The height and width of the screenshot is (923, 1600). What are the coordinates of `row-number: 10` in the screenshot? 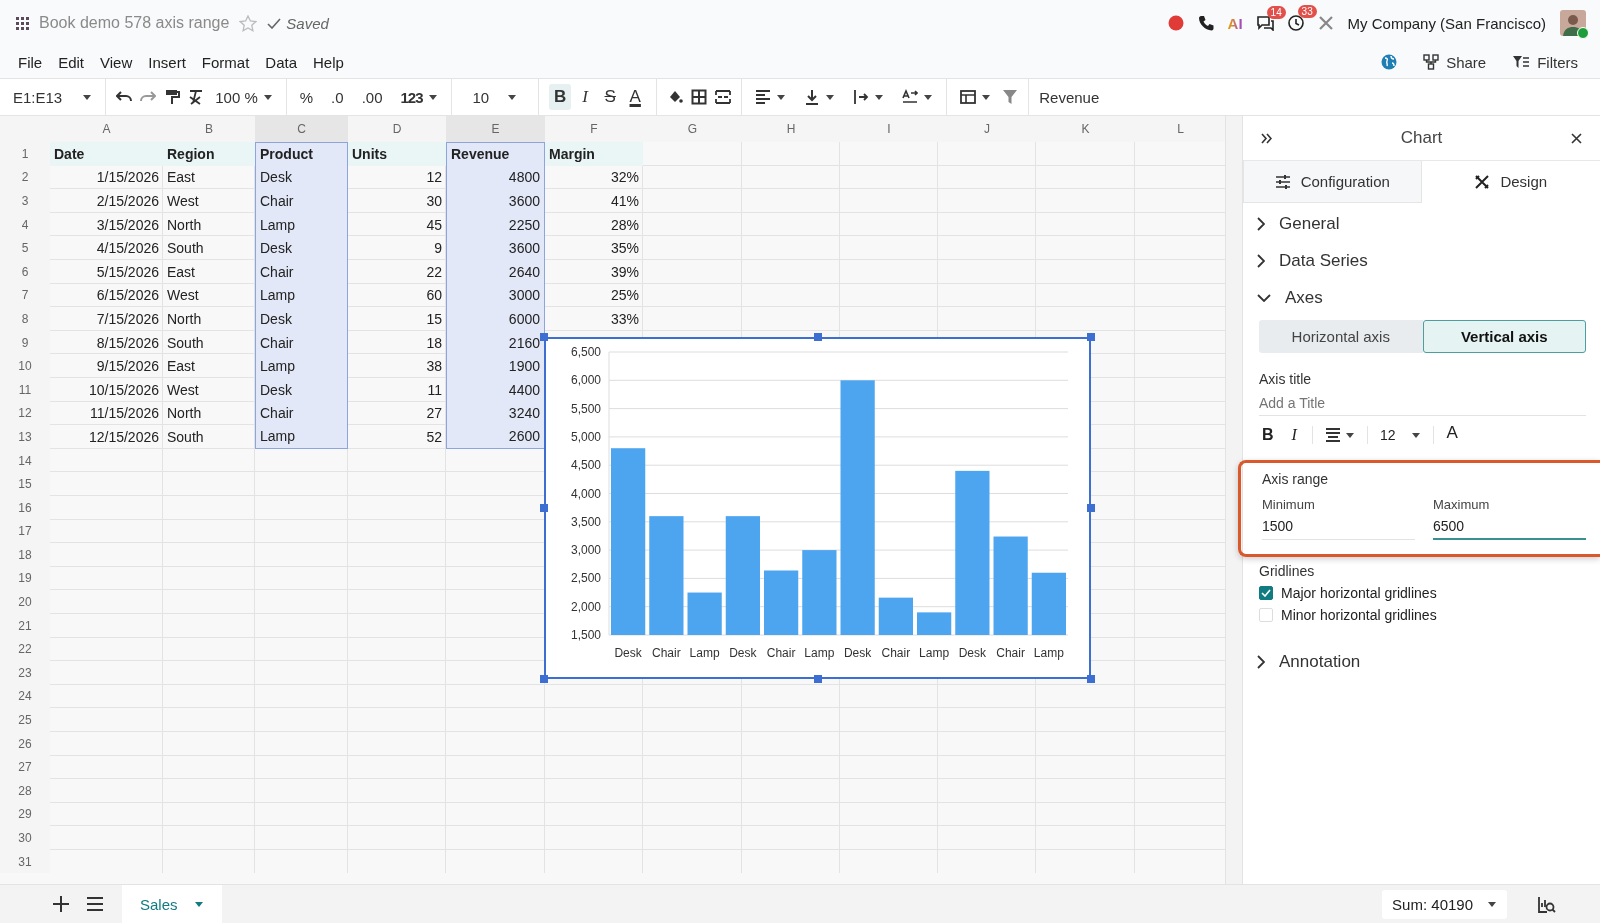 It's located at (25, 366).